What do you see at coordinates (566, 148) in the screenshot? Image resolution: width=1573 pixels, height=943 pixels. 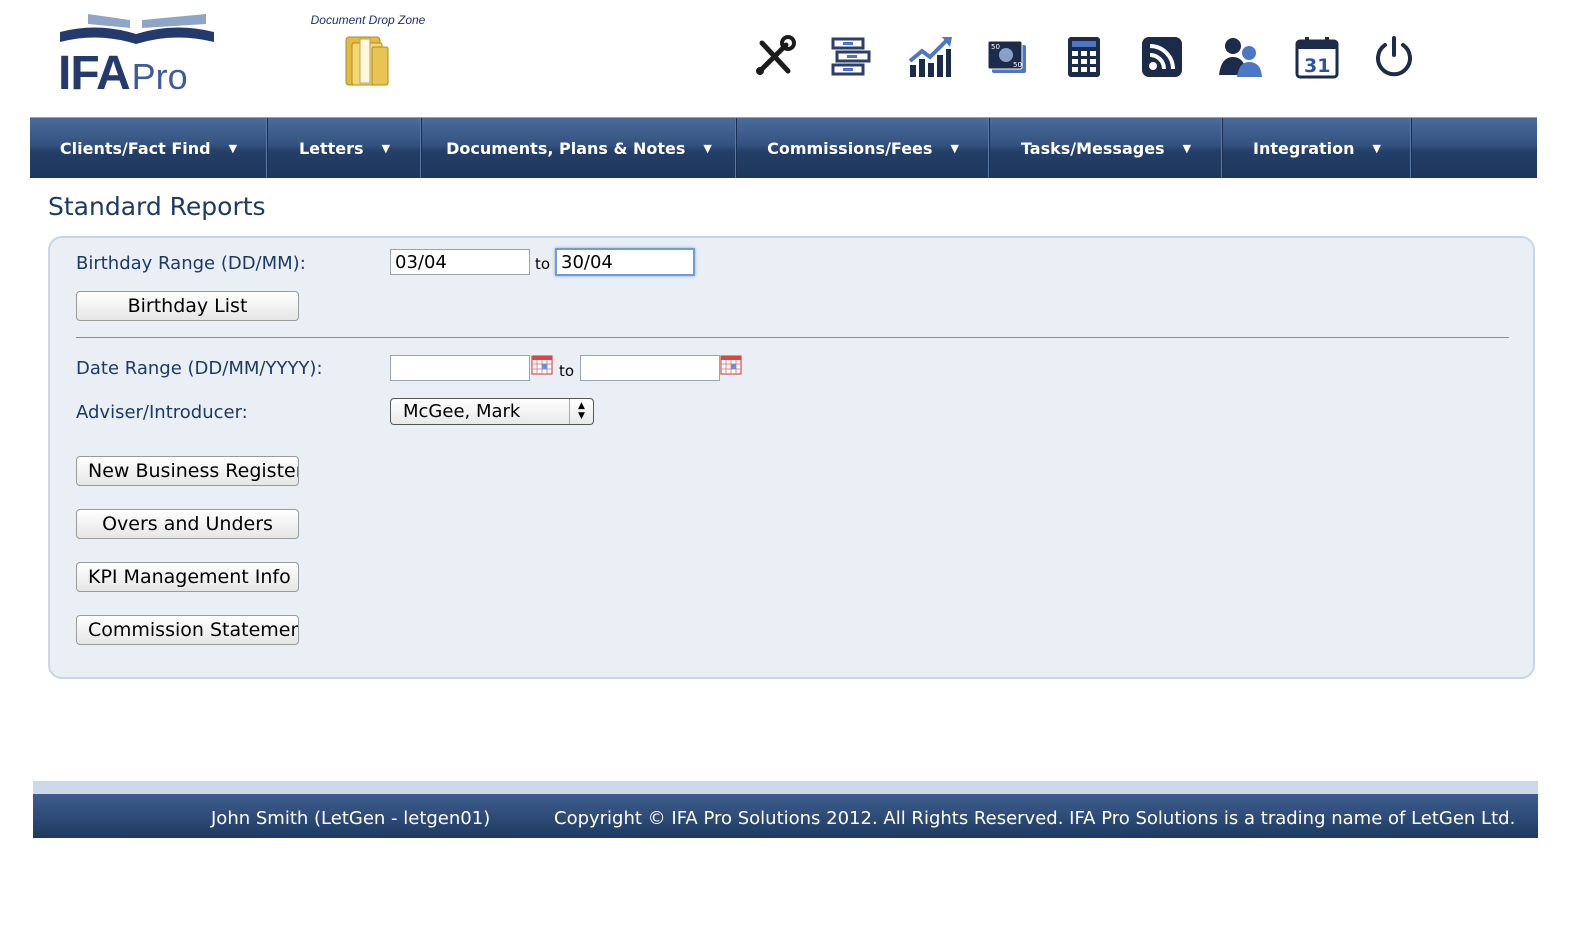 I see `nav-label: Documents, Plans & Notes` at bounding box center [566, 148].